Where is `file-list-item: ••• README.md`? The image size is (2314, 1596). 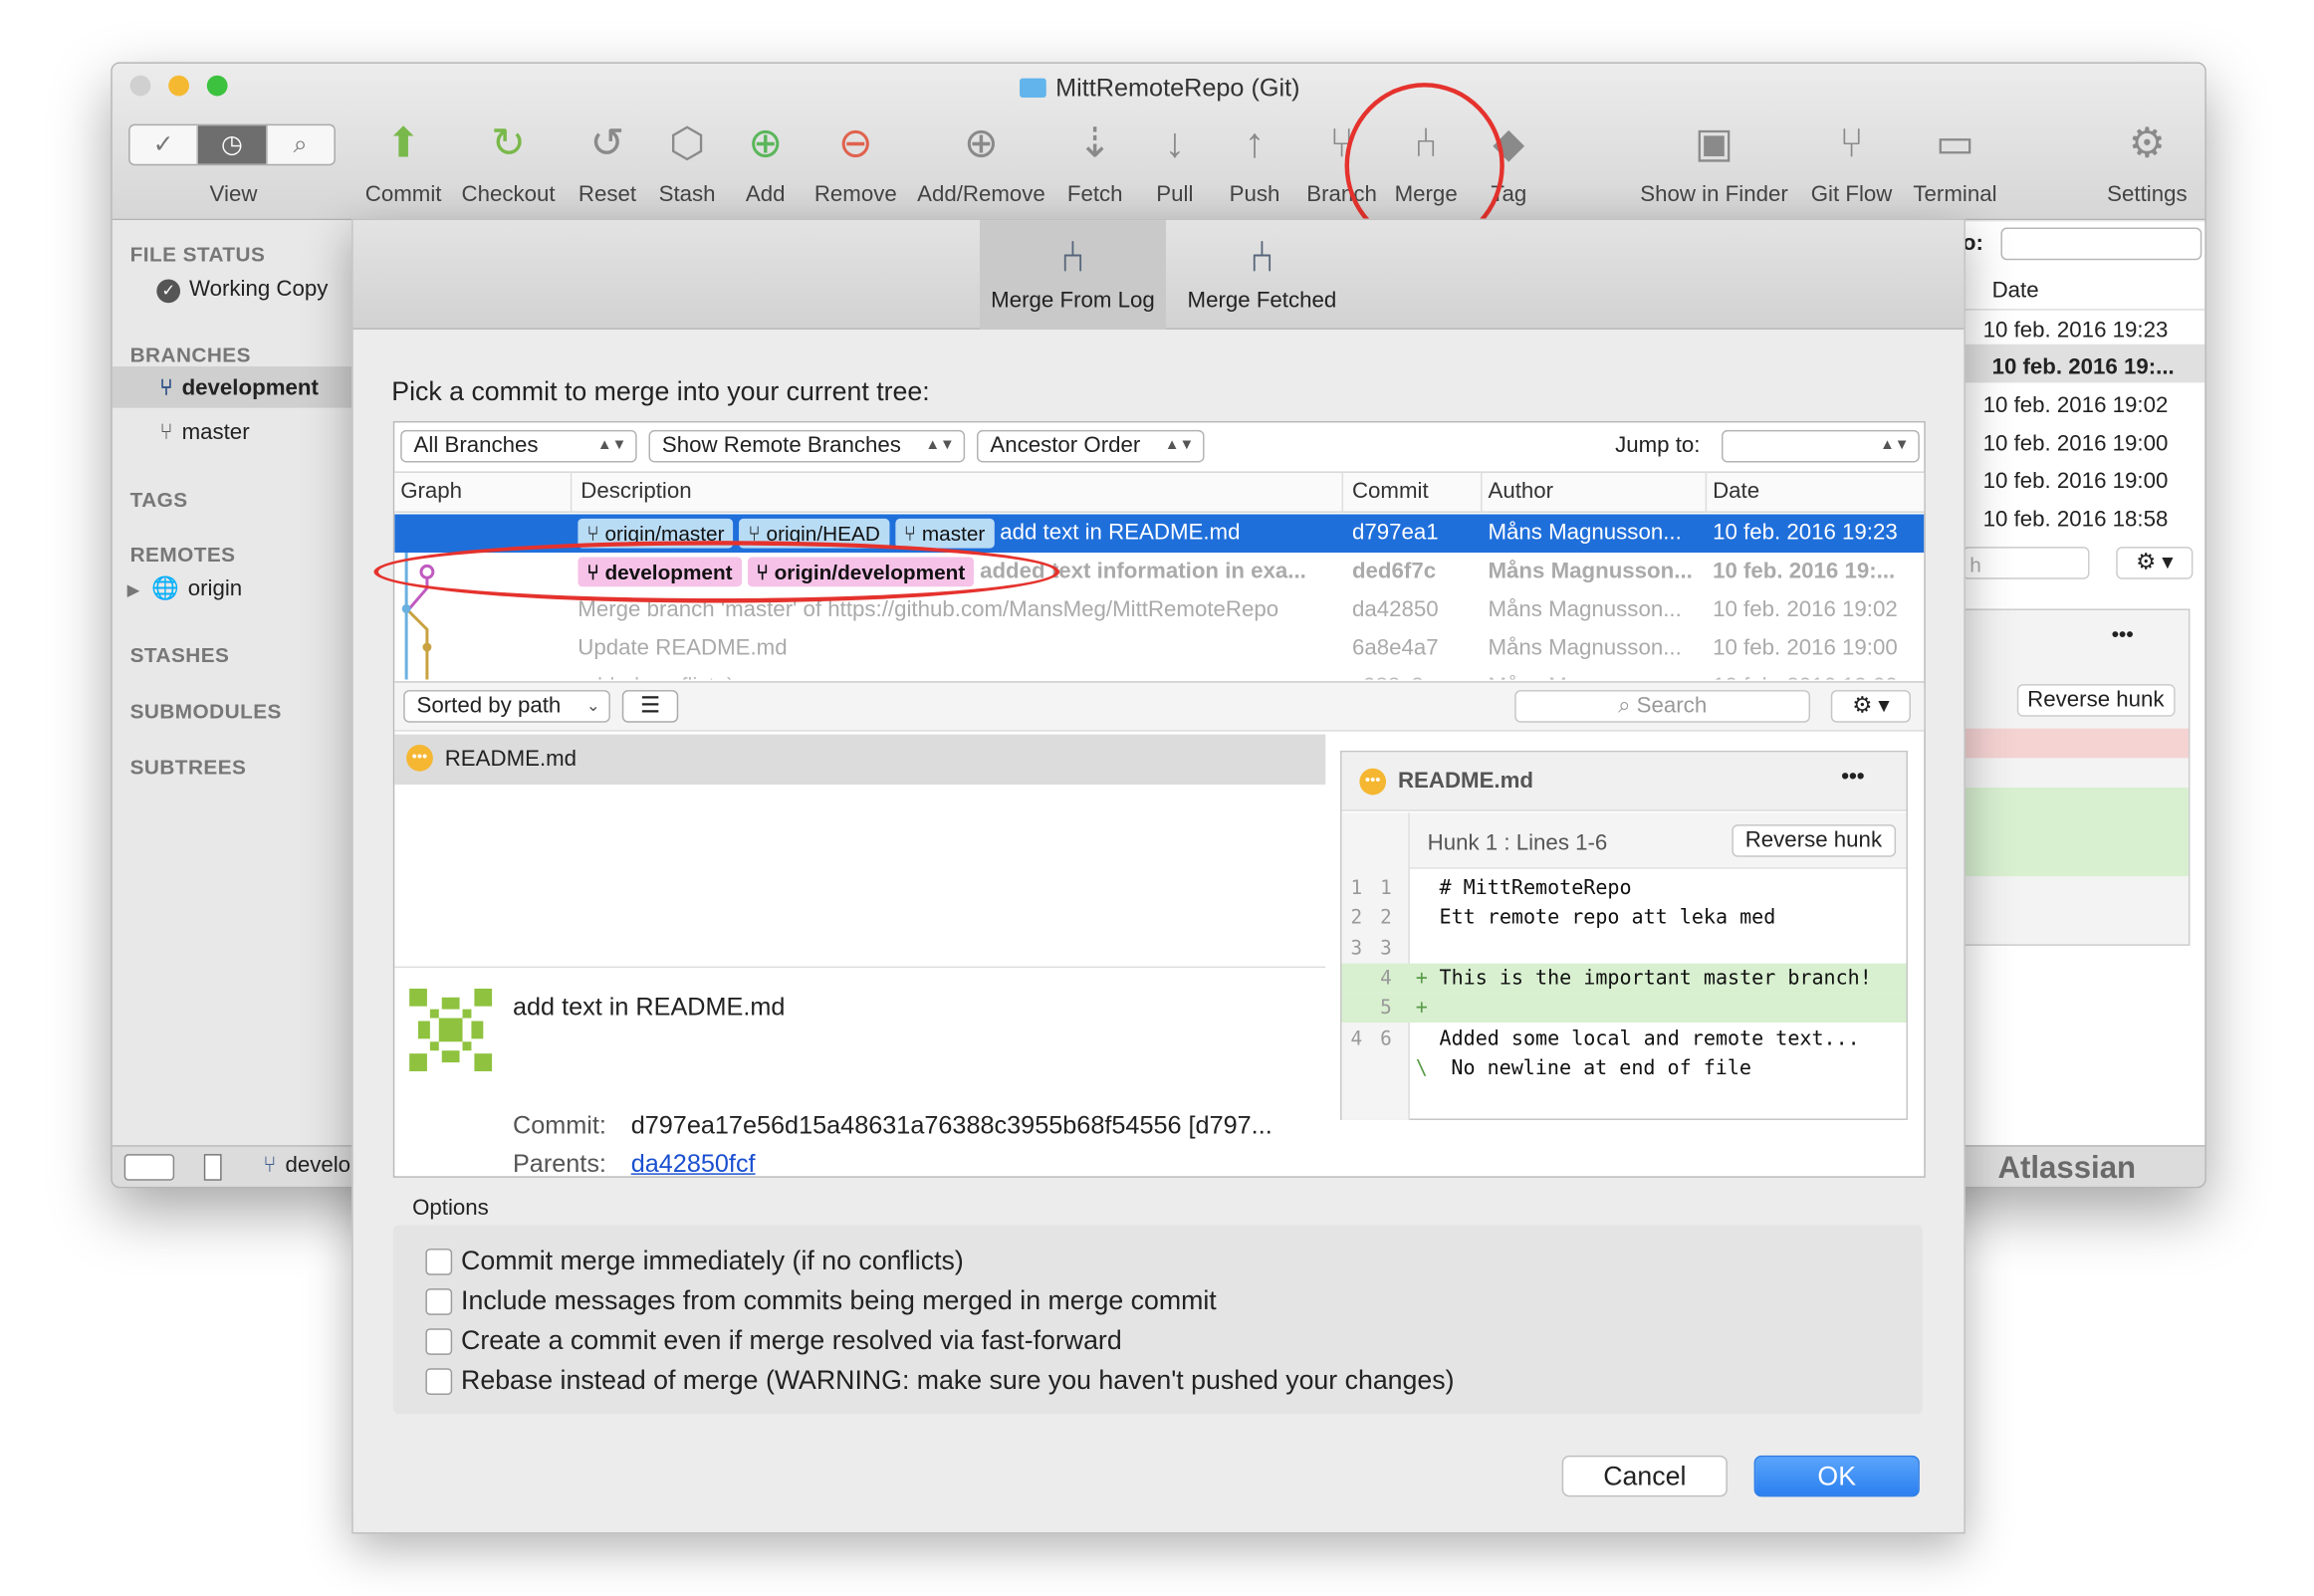 file-list-item: ••• README.md is located at coordinates (860, 760).